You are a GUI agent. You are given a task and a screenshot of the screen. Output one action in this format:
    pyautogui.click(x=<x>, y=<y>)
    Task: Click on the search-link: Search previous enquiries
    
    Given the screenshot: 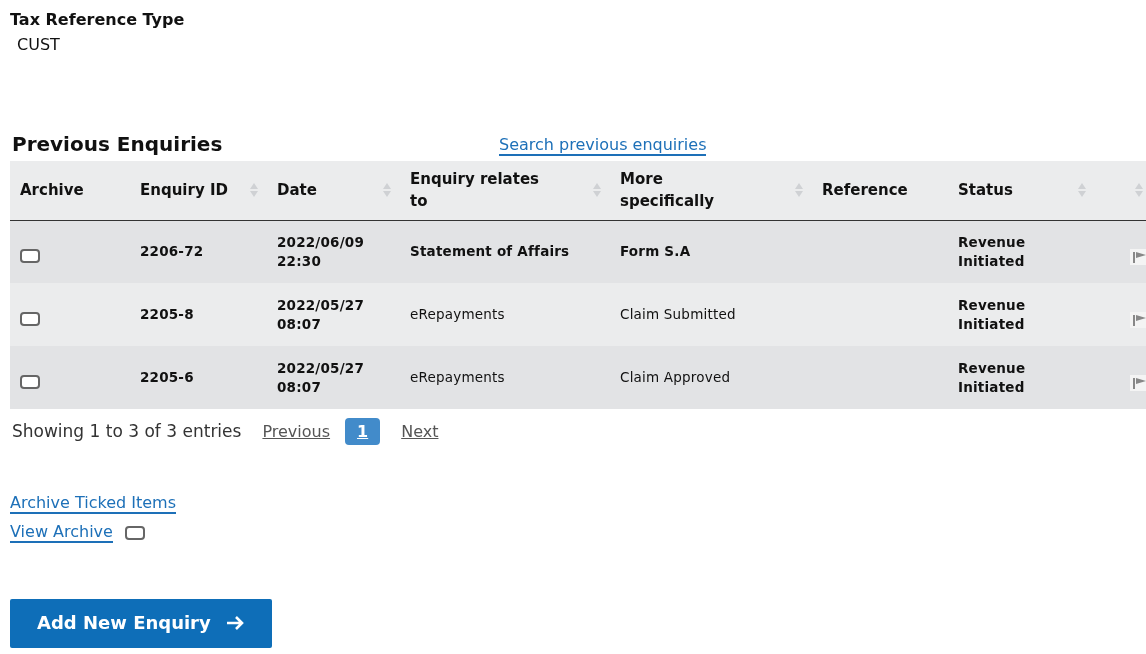 What is the action you would take?
    pyautogui.click(x=603, y=145)
    